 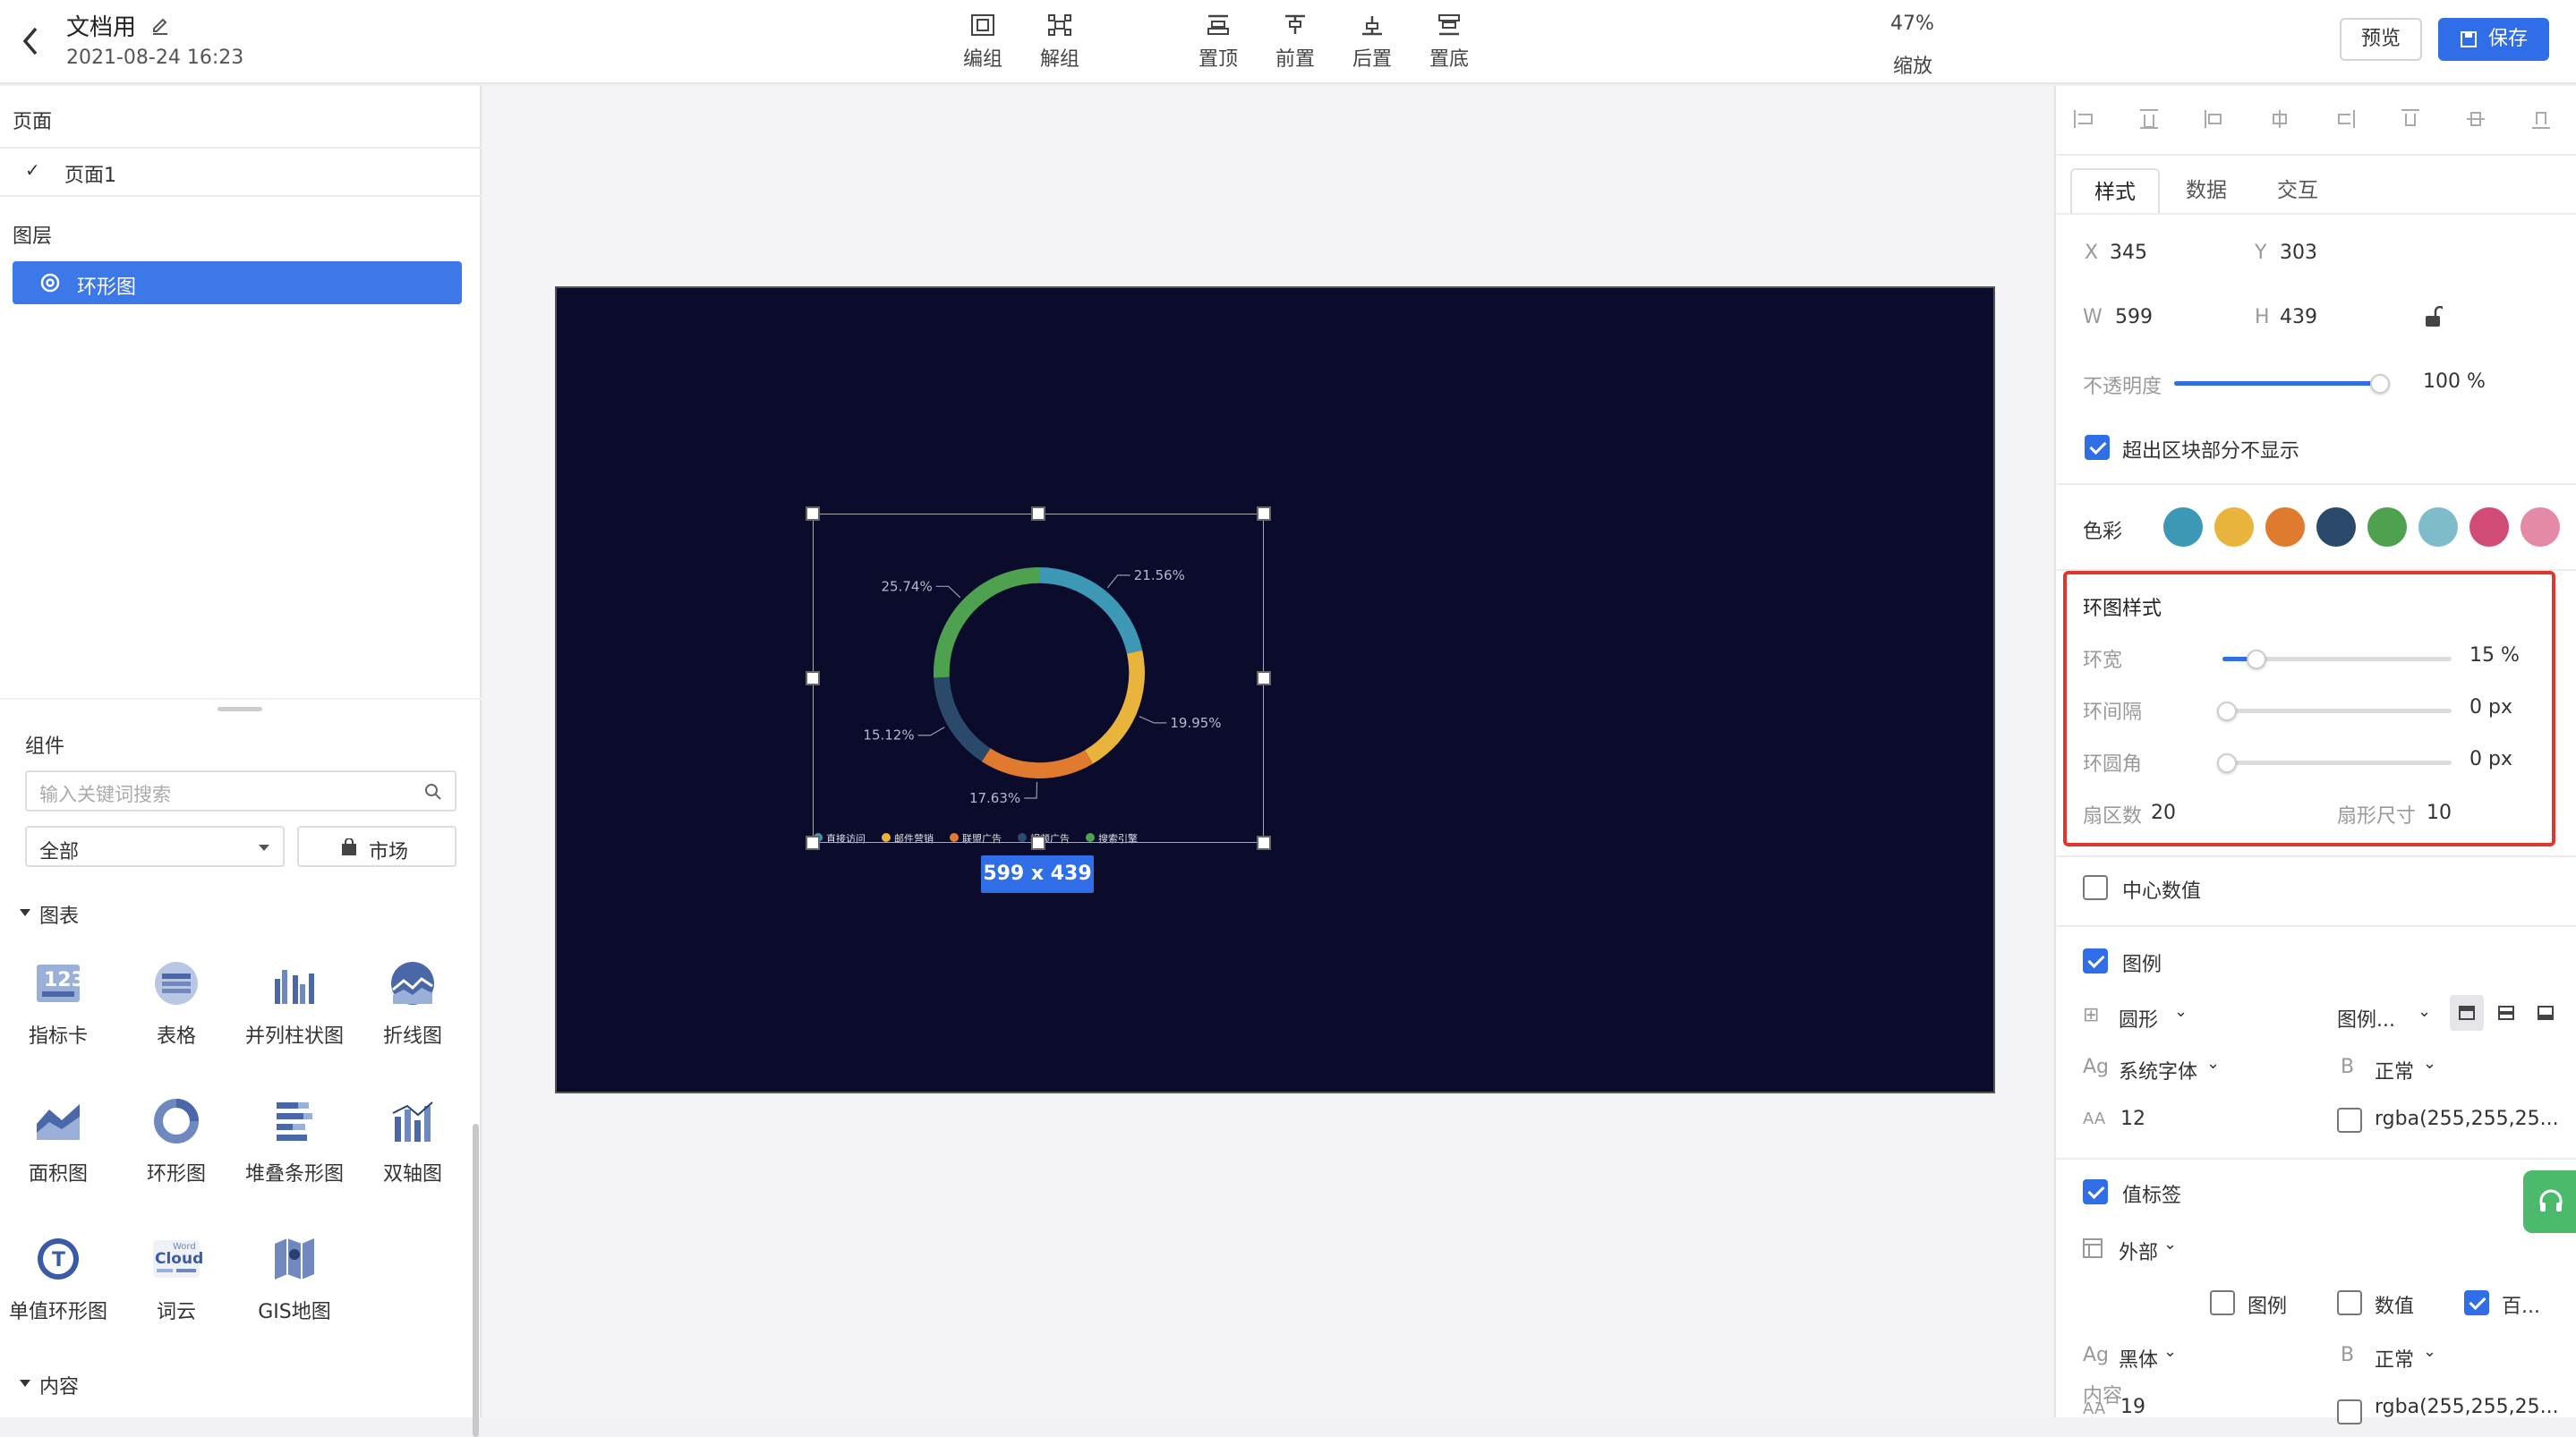 What do you see at coordinates (176, 1004) in the screenshot?
I see `component-table: 表格` at bounding box center [176, 1004].